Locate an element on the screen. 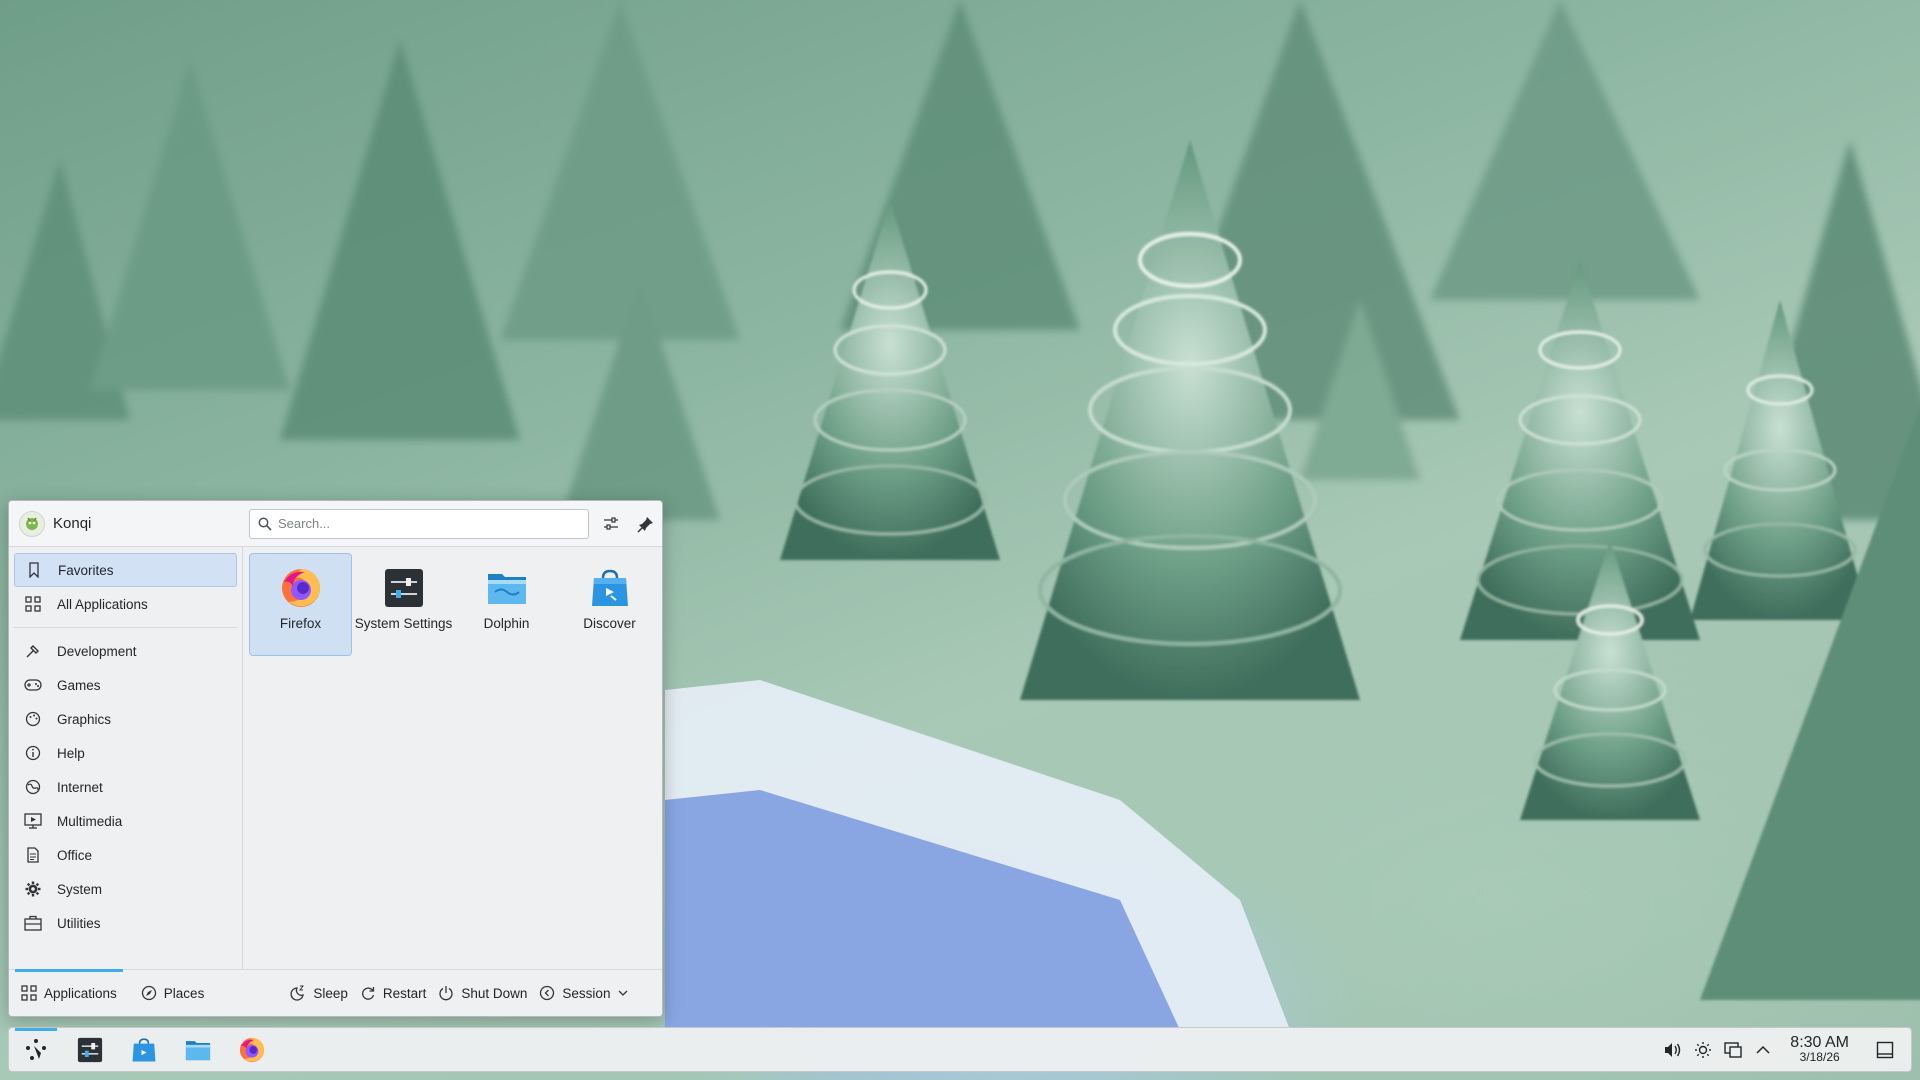 This screenshot has height=1080, width=1920. sidebar-item-system: System is located at coordinates (125, 889).